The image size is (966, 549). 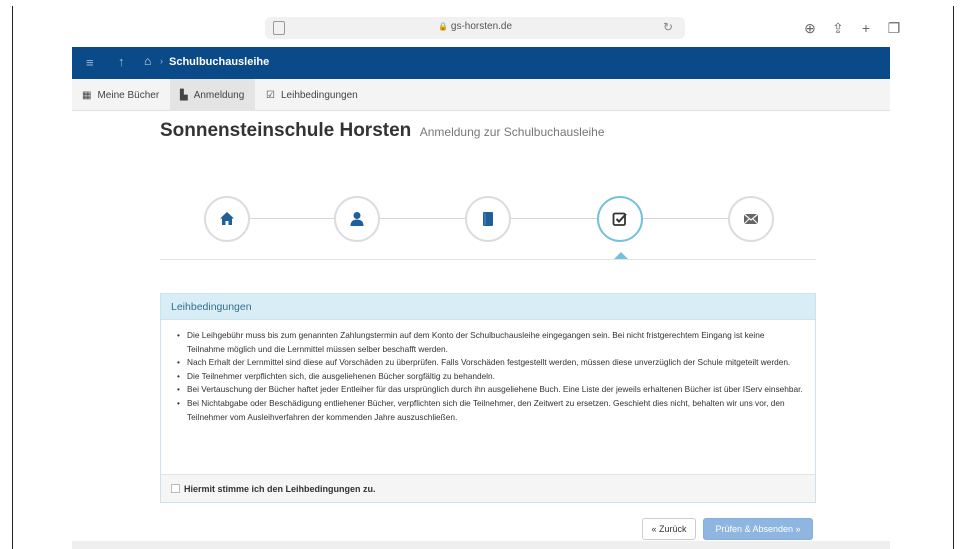 I want to click on submit-button: Prüfen & Absenden », so click(x=758, y=529).